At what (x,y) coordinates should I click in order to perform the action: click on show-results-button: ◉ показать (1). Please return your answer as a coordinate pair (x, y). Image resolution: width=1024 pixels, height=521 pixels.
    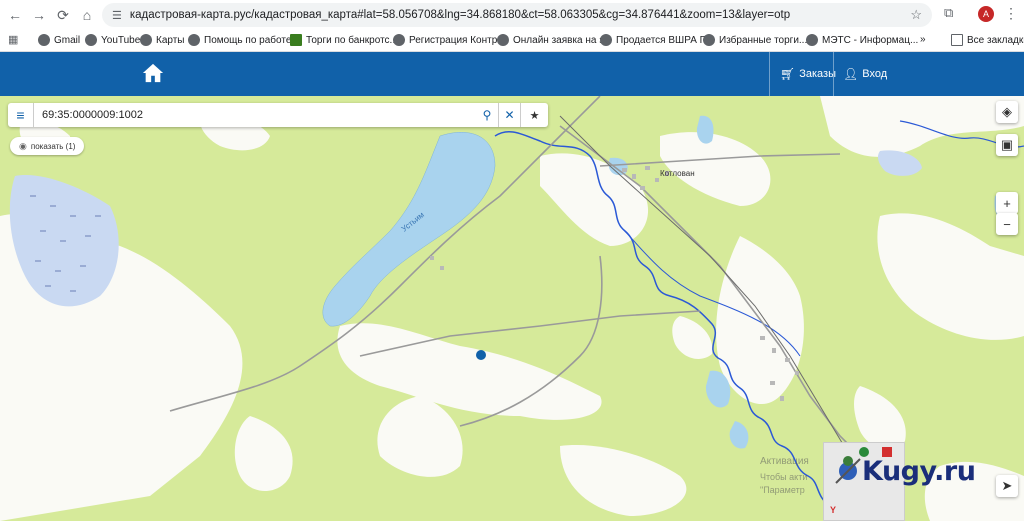
    Looking at the image, I should click on (47, 146).